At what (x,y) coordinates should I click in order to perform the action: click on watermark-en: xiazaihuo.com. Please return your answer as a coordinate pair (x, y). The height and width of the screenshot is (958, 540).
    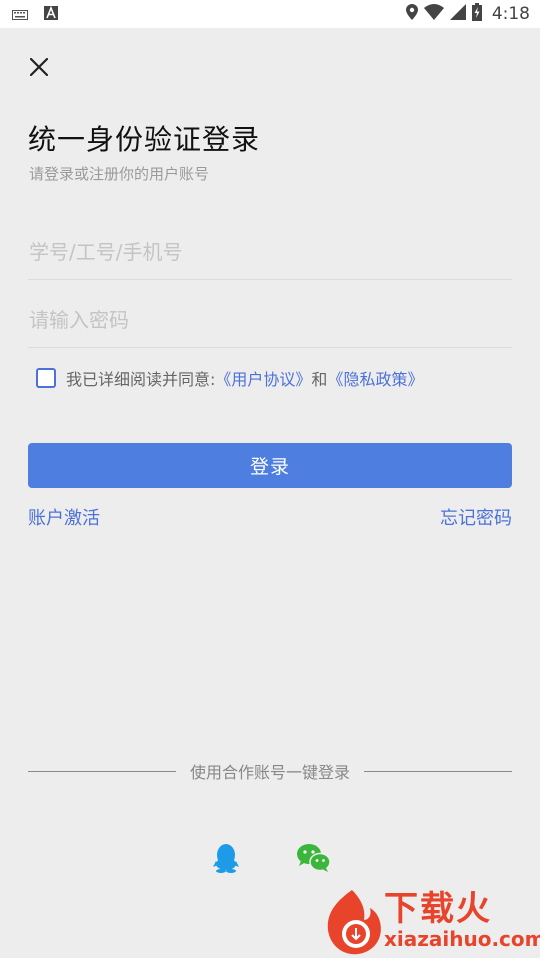
    Looking at the image, I should click on (462, 939).